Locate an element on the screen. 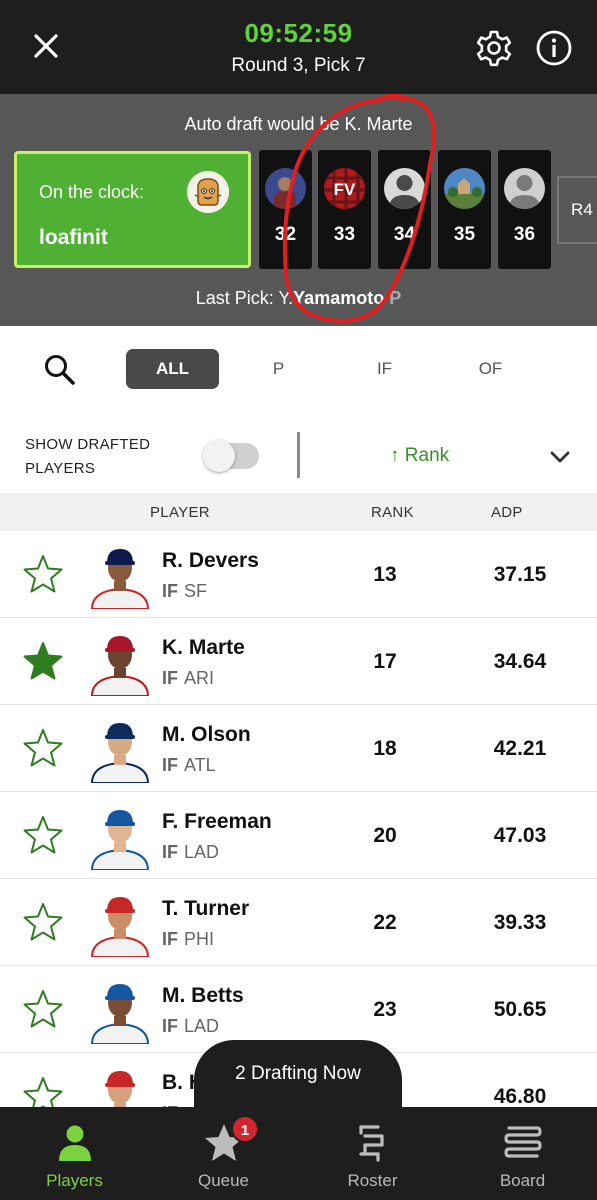 Image resolution: width=597 pixels, height=1200 pixels. info-icon is located at coordinates (554, 48).